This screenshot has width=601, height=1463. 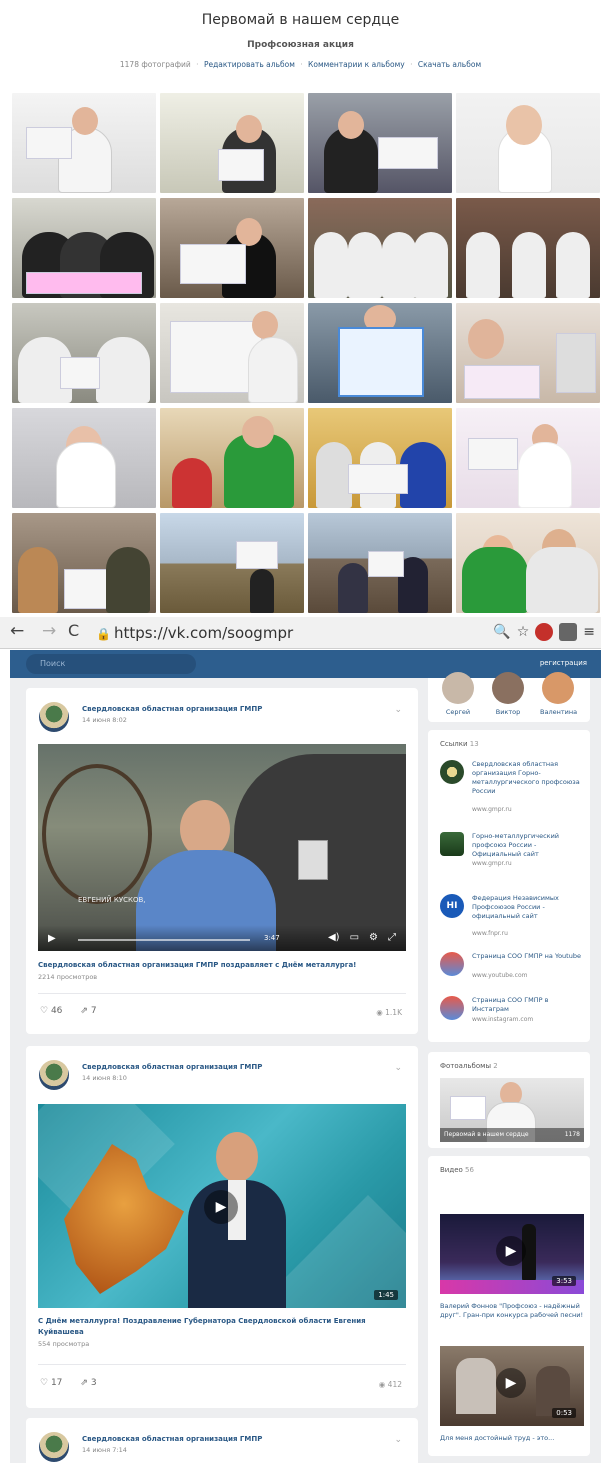 I want to click on like-button: ♡ 46, so click(x=51, y=1011).